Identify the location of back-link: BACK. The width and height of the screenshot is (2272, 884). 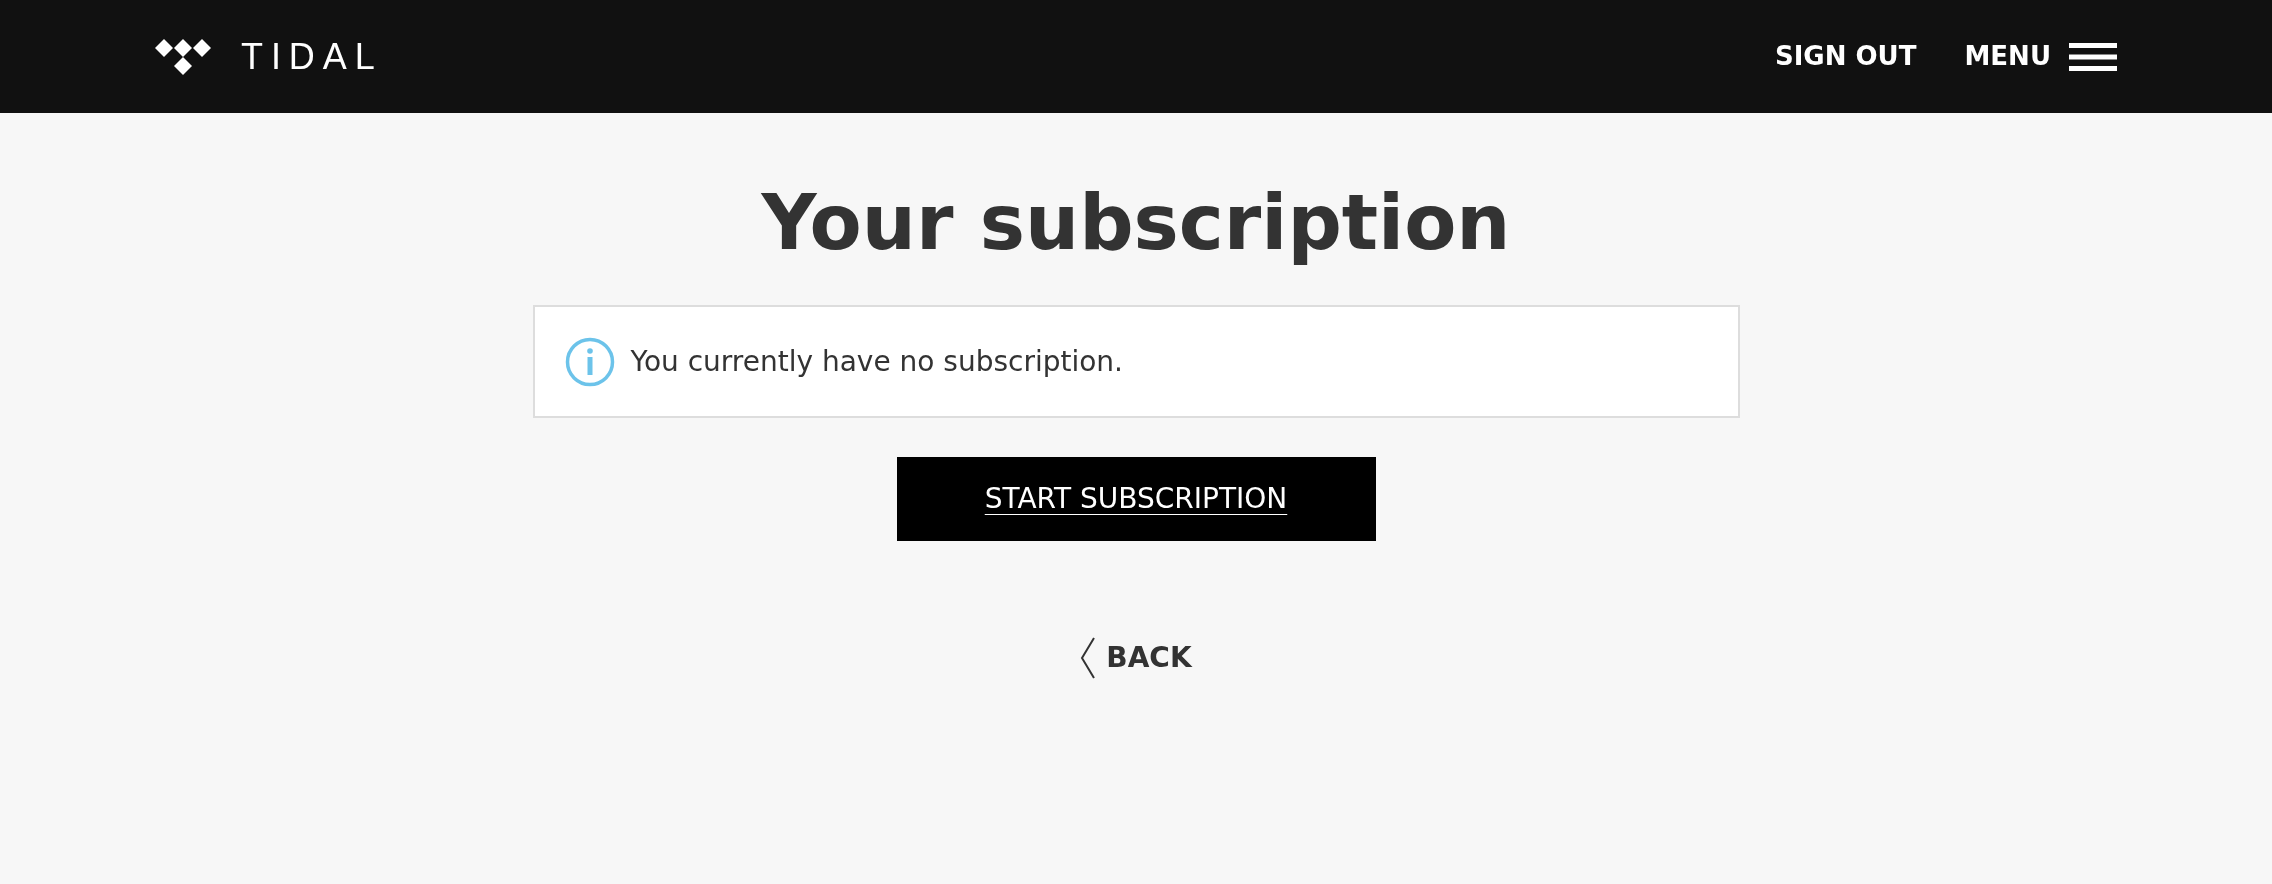
(1136, 658).